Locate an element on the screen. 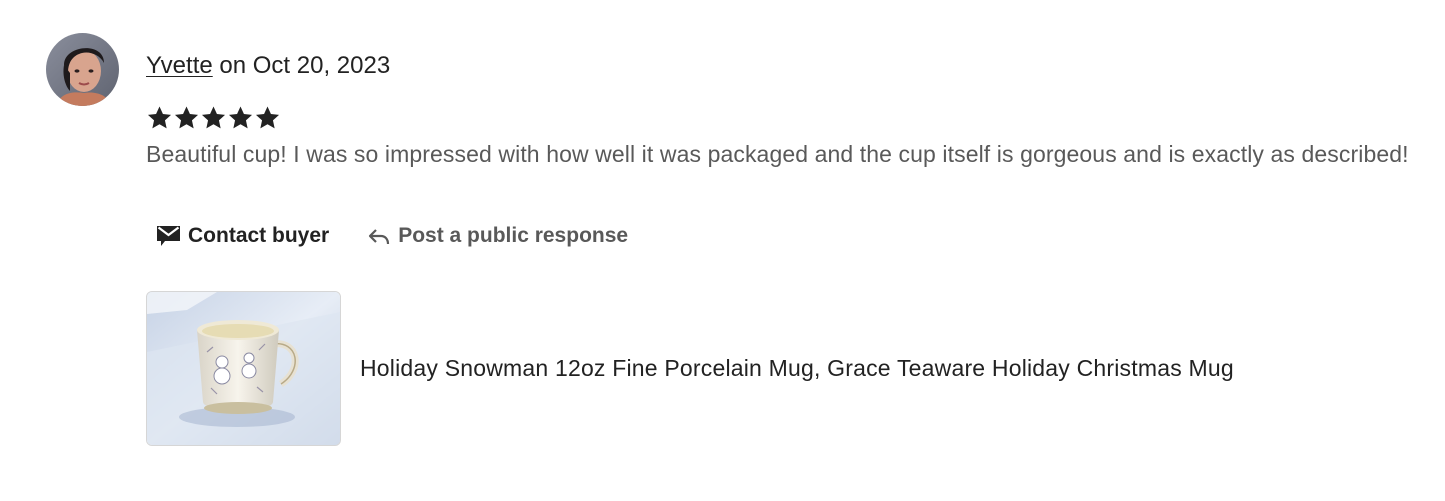 The image size is (1445, 501). post-public-response-button: Post a public response is located at coordinates (497, 236).